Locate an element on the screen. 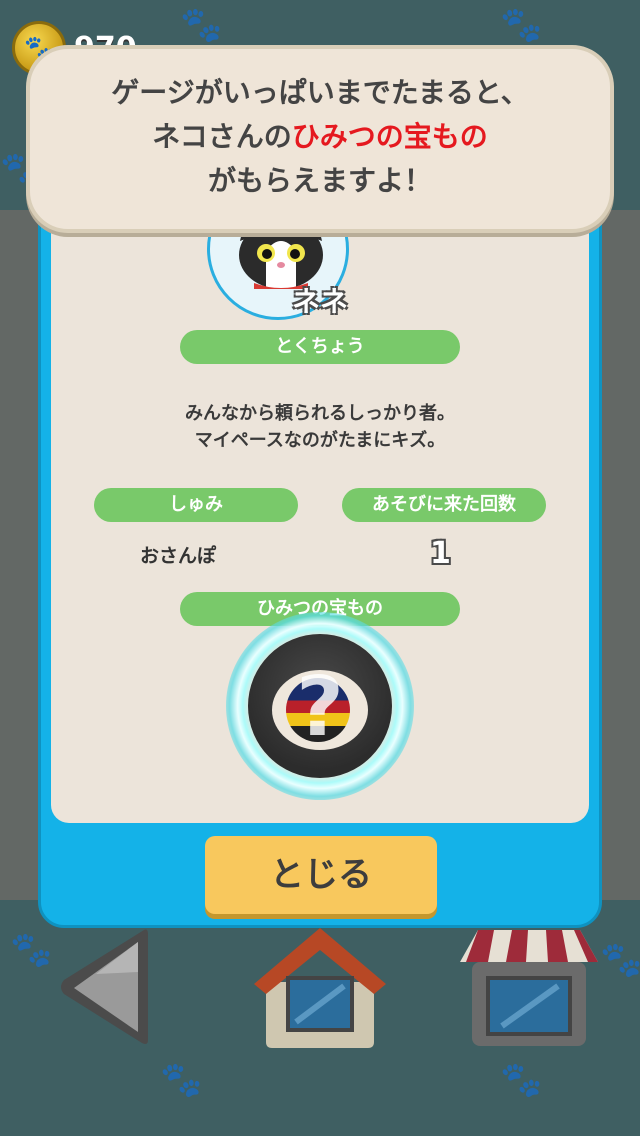  visits-header: あそびに来た回数 is located at coordinates (444, 505).